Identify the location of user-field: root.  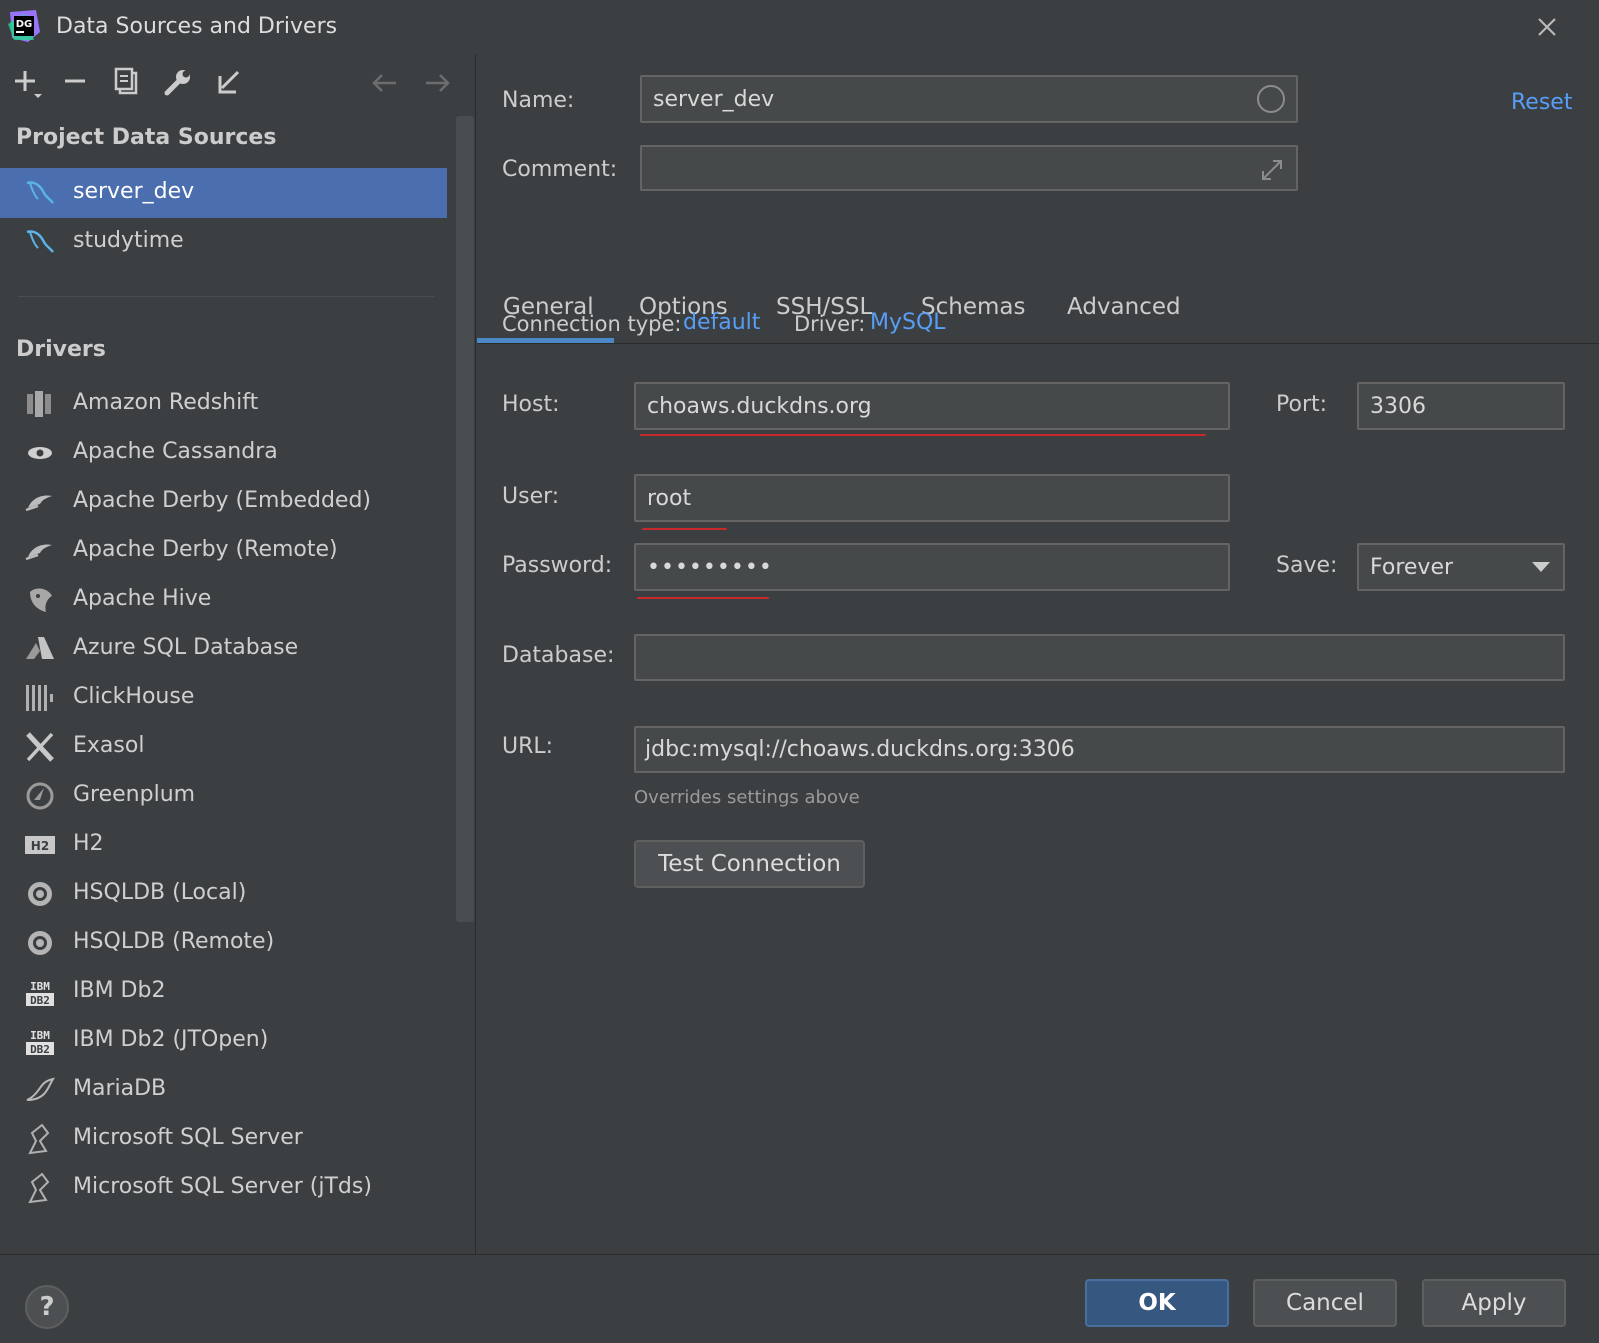
(932, 498).